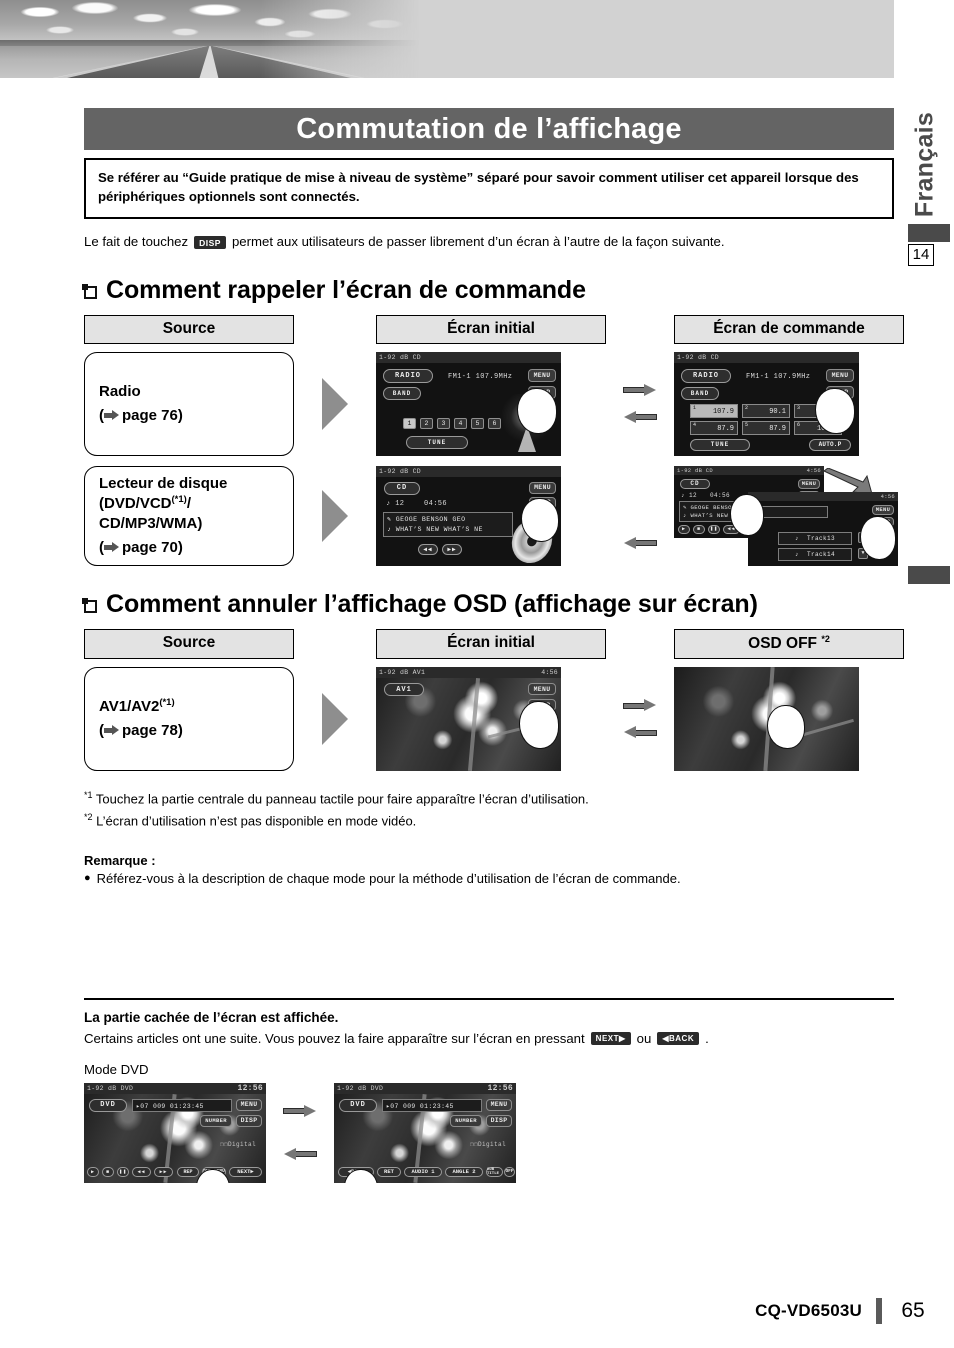 The image size is (954, 1348). What do you see at coordinates (163, 1171) in the screenshot?
I see `next-chapter-button: ▶▶` at bounding box center [163, 1171].